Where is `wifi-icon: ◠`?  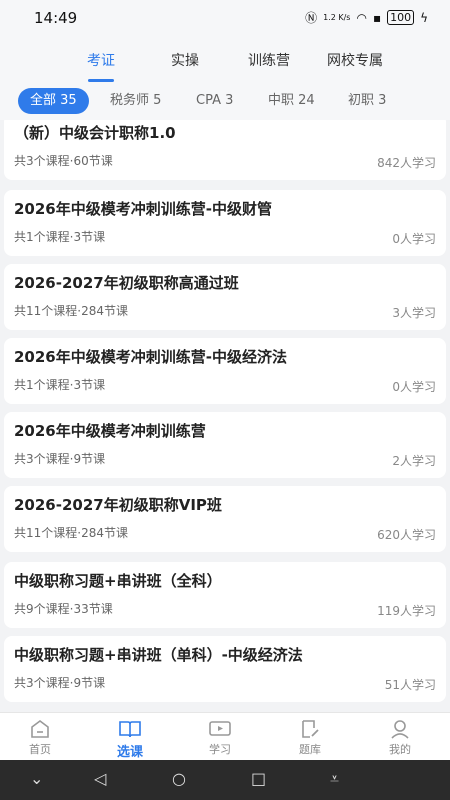
wifi-icon: ◠ is located at coordinates (361, 17).